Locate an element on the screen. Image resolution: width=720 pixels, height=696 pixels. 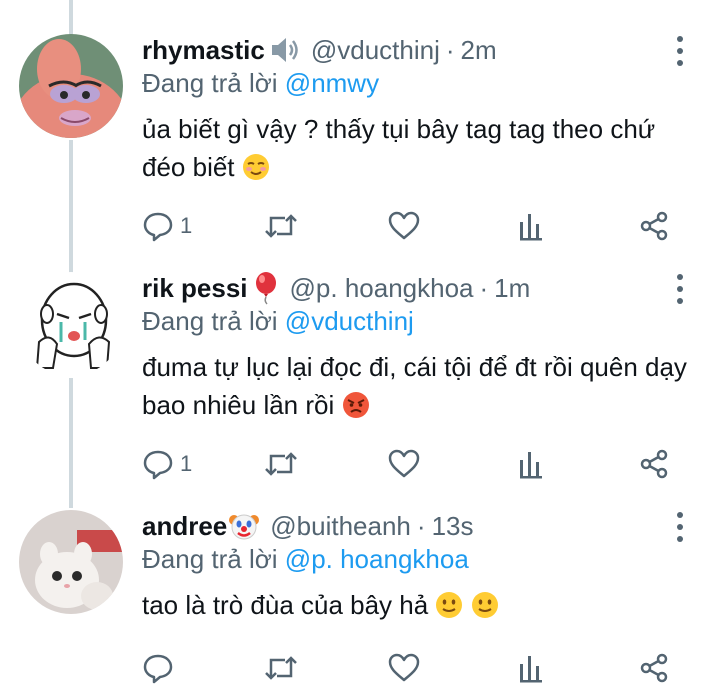
relieved-face-emoji is located at coordinates (256, 167).